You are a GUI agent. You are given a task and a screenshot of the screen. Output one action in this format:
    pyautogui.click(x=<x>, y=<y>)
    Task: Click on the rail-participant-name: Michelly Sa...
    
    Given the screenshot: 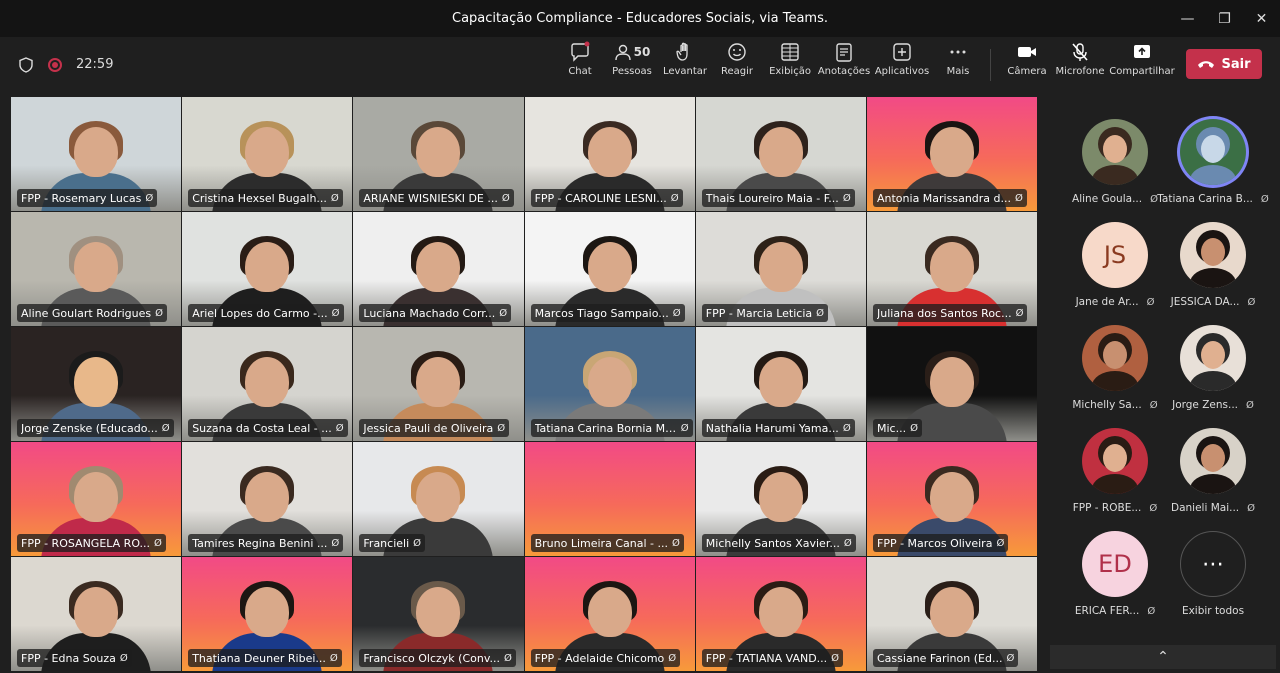 What is the action you would take?
    pyautogui.click(x=1107, y=405)
    